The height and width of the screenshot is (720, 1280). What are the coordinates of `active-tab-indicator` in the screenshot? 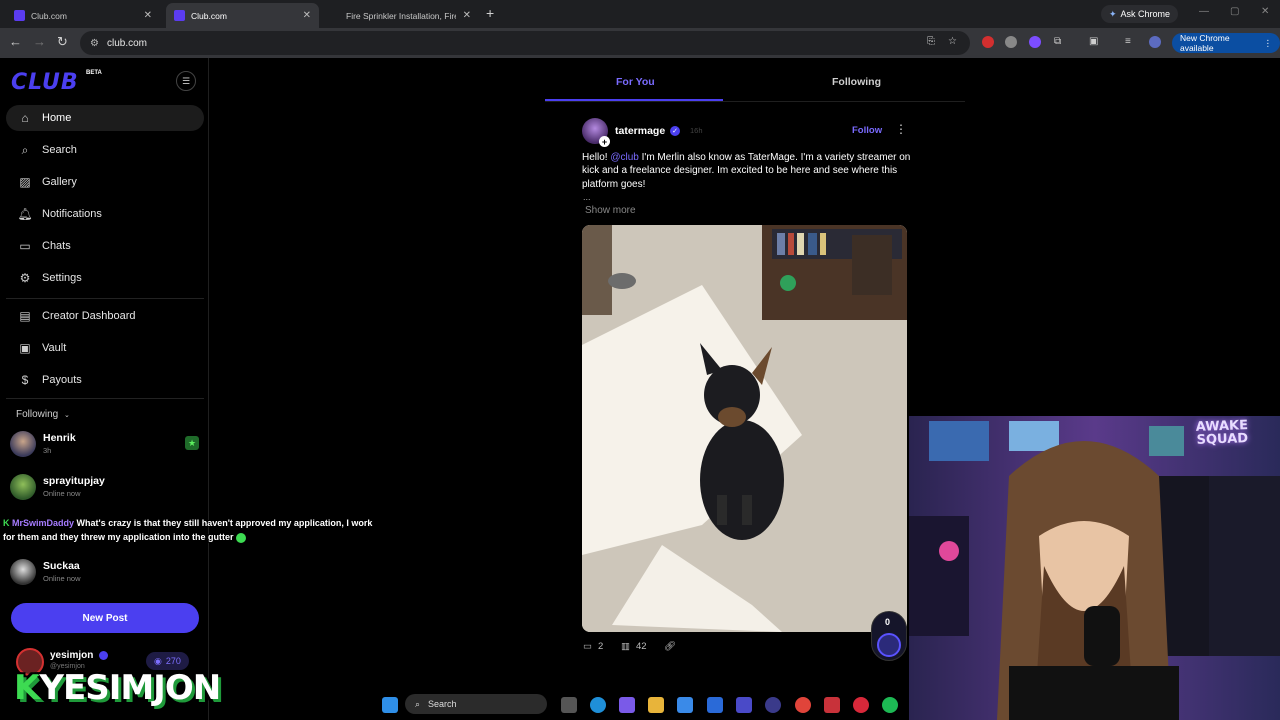 It's located at (634, 100).